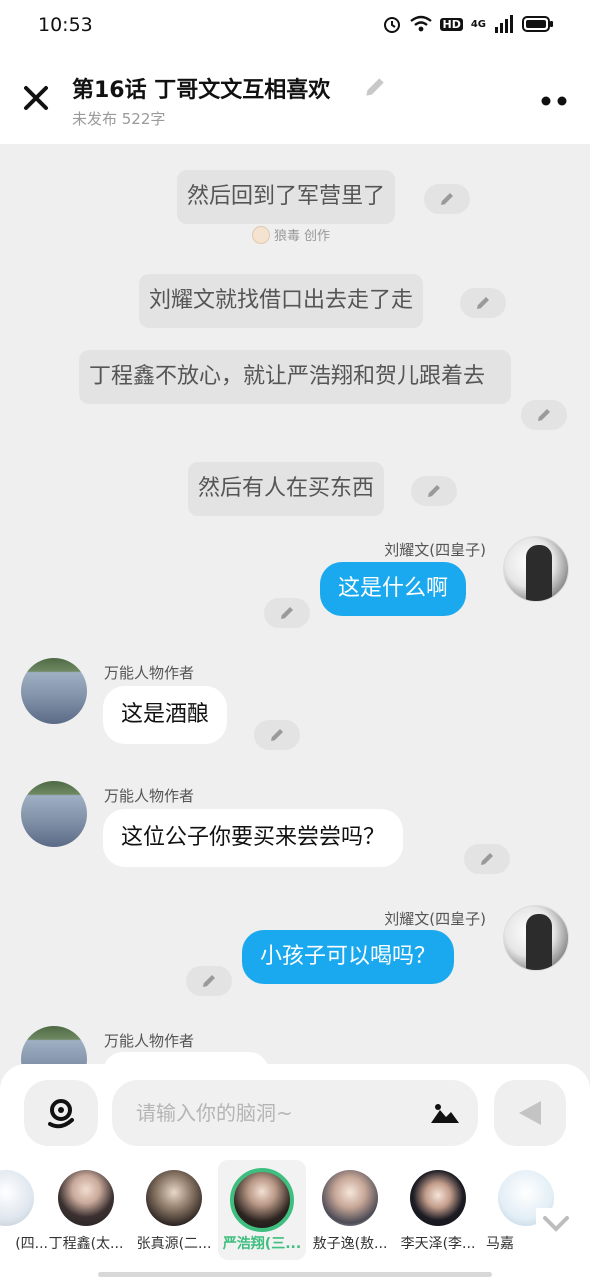  I want to click on status-time: 10:53, so click(65, 25).